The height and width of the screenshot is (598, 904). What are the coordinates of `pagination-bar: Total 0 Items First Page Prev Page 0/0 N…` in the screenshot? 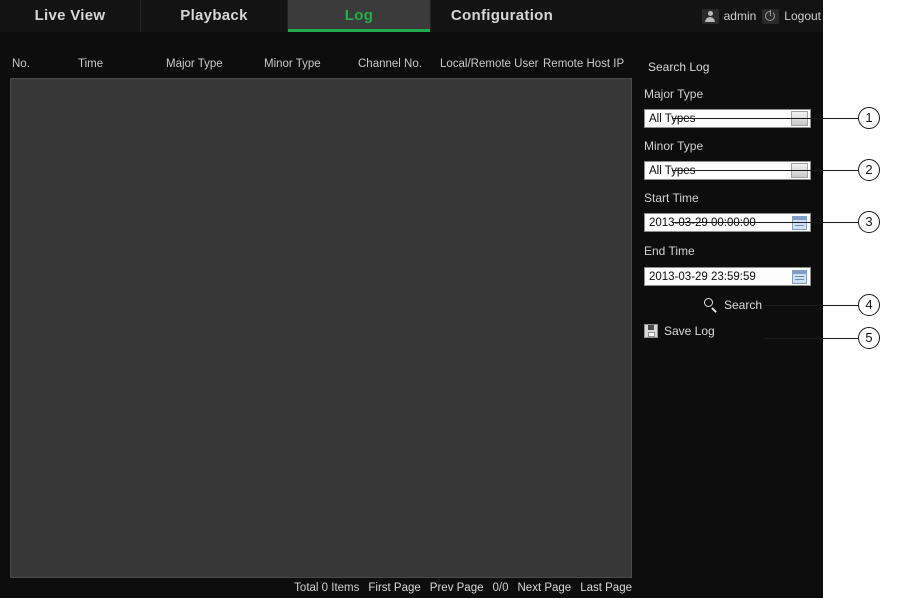 It's located at (321, 588).